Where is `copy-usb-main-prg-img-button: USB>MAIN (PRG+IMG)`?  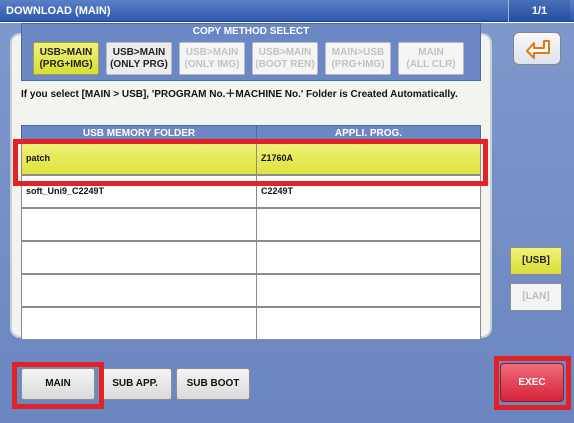 copy-usb-main-prg-img-button: USB>MAIN (PRG+IMG) is located at coordinates (66, 58).